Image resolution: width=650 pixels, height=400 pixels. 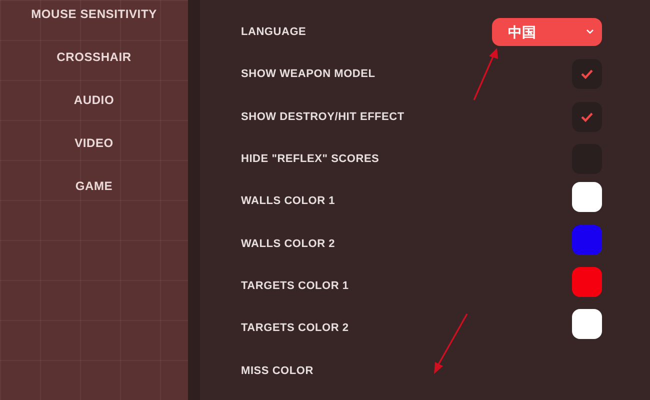 I want to click on annotation-arrow, so click(x=486, y=74).